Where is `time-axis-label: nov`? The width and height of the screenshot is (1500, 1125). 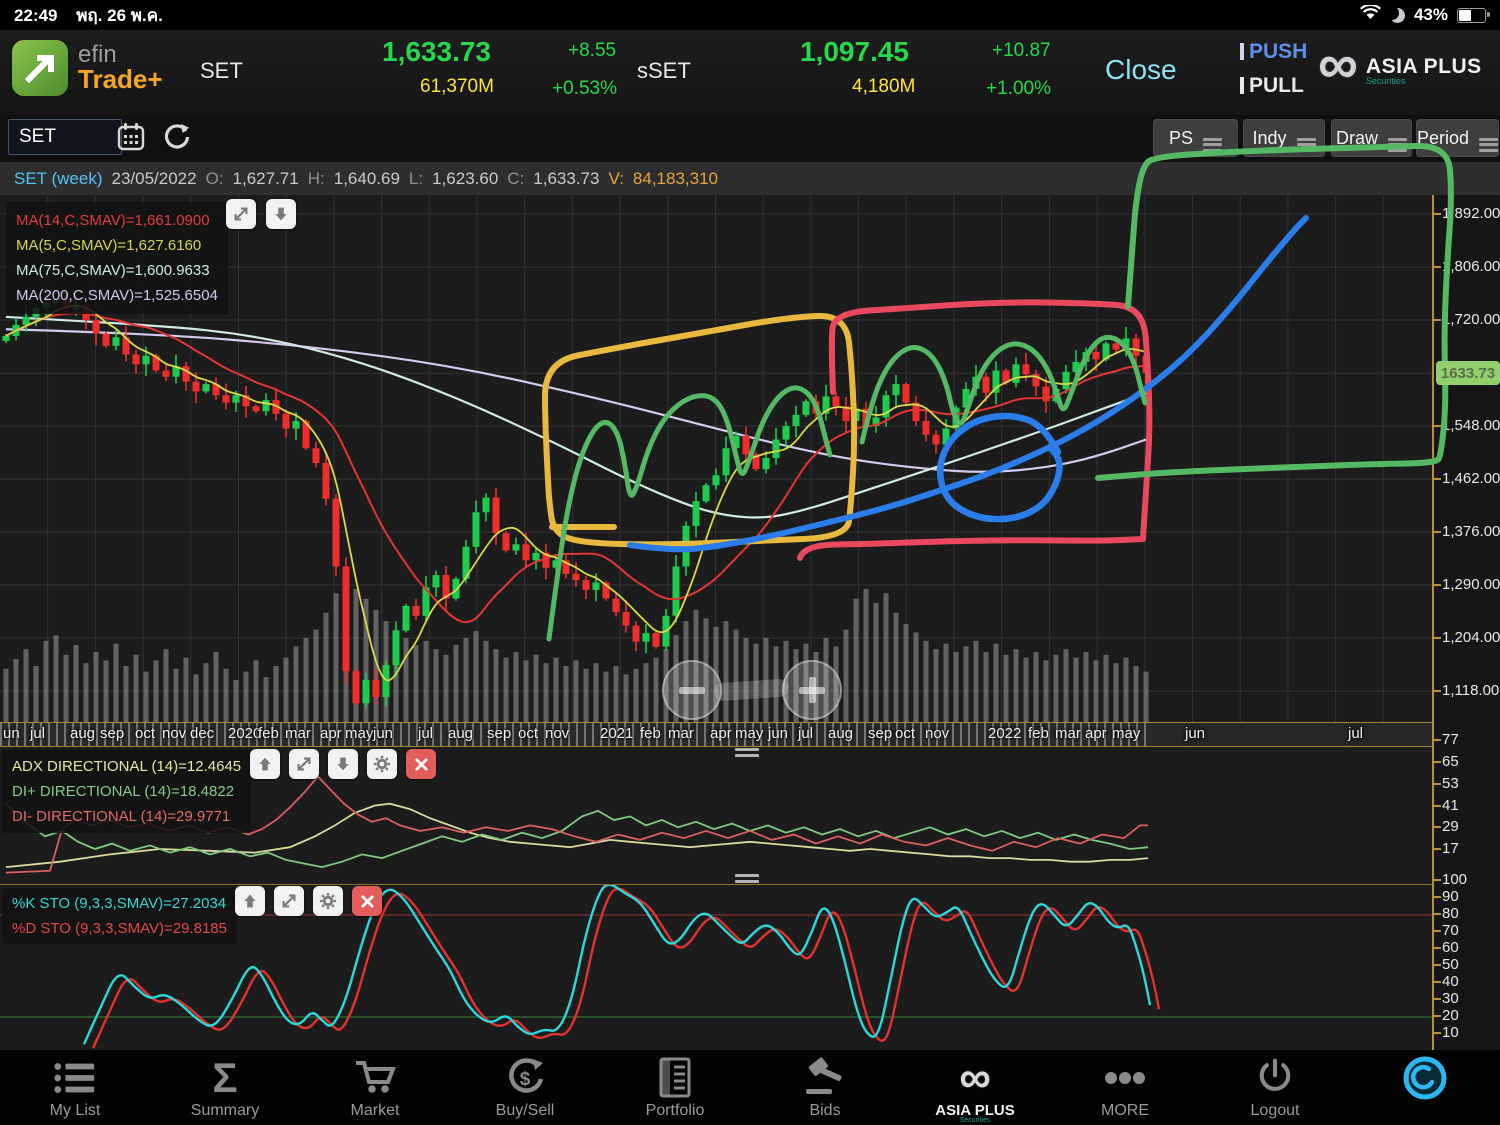 time-axis-label: nov is located at coordinates (937, 733).